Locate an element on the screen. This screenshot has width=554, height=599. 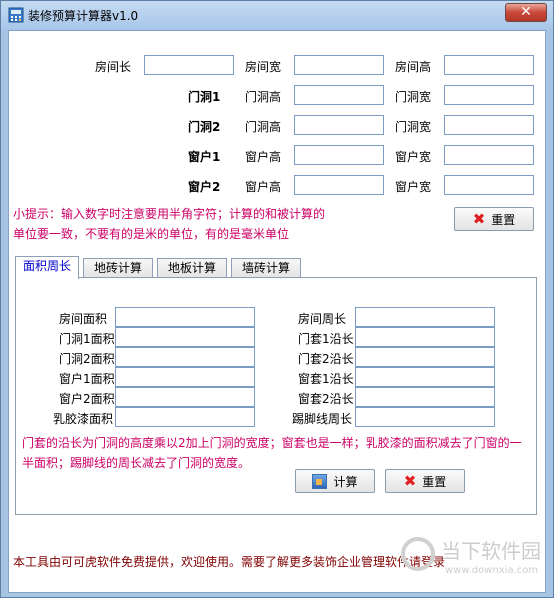
door1-width-input is located at coordinates (489, 95).